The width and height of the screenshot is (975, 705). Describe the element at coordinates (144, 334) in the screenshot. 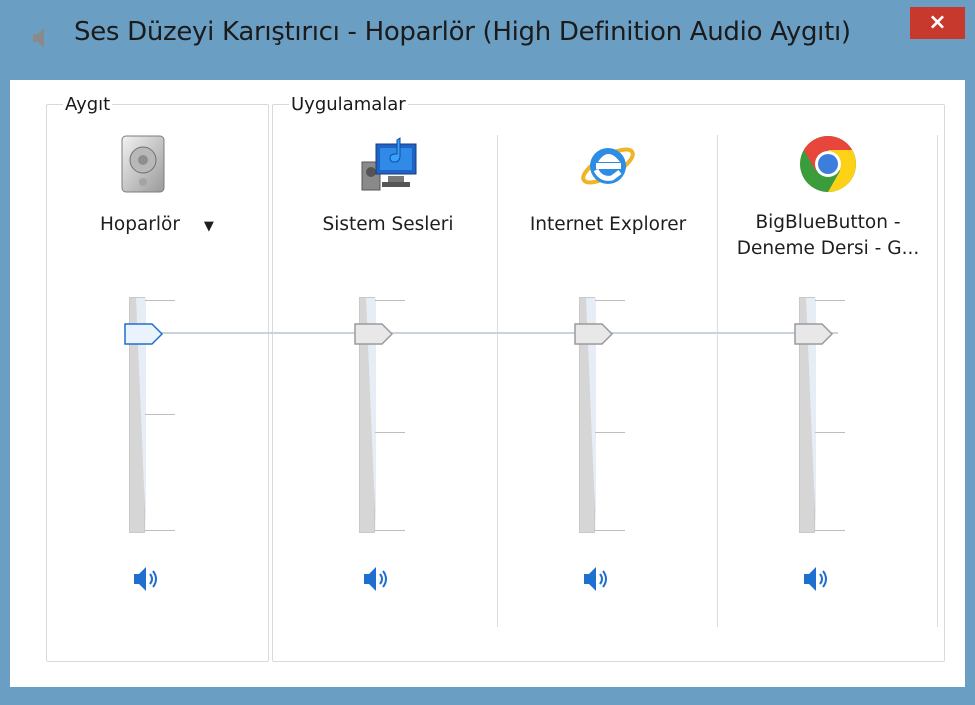

I see `device-volume-thumb` at that location.